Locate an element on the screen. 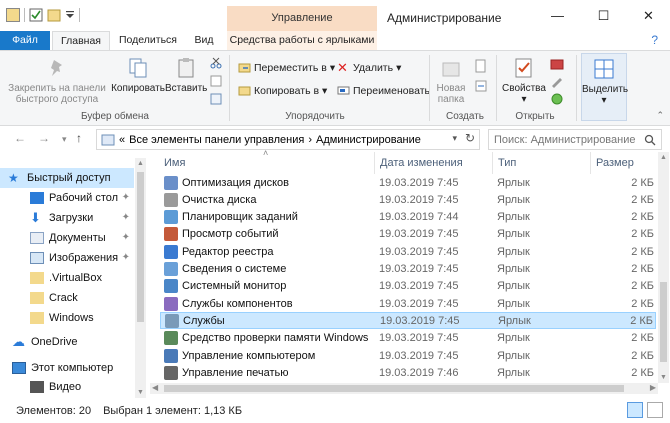  nav-scrollbar: ▲ ▼ is located at coordinates (140, 278).